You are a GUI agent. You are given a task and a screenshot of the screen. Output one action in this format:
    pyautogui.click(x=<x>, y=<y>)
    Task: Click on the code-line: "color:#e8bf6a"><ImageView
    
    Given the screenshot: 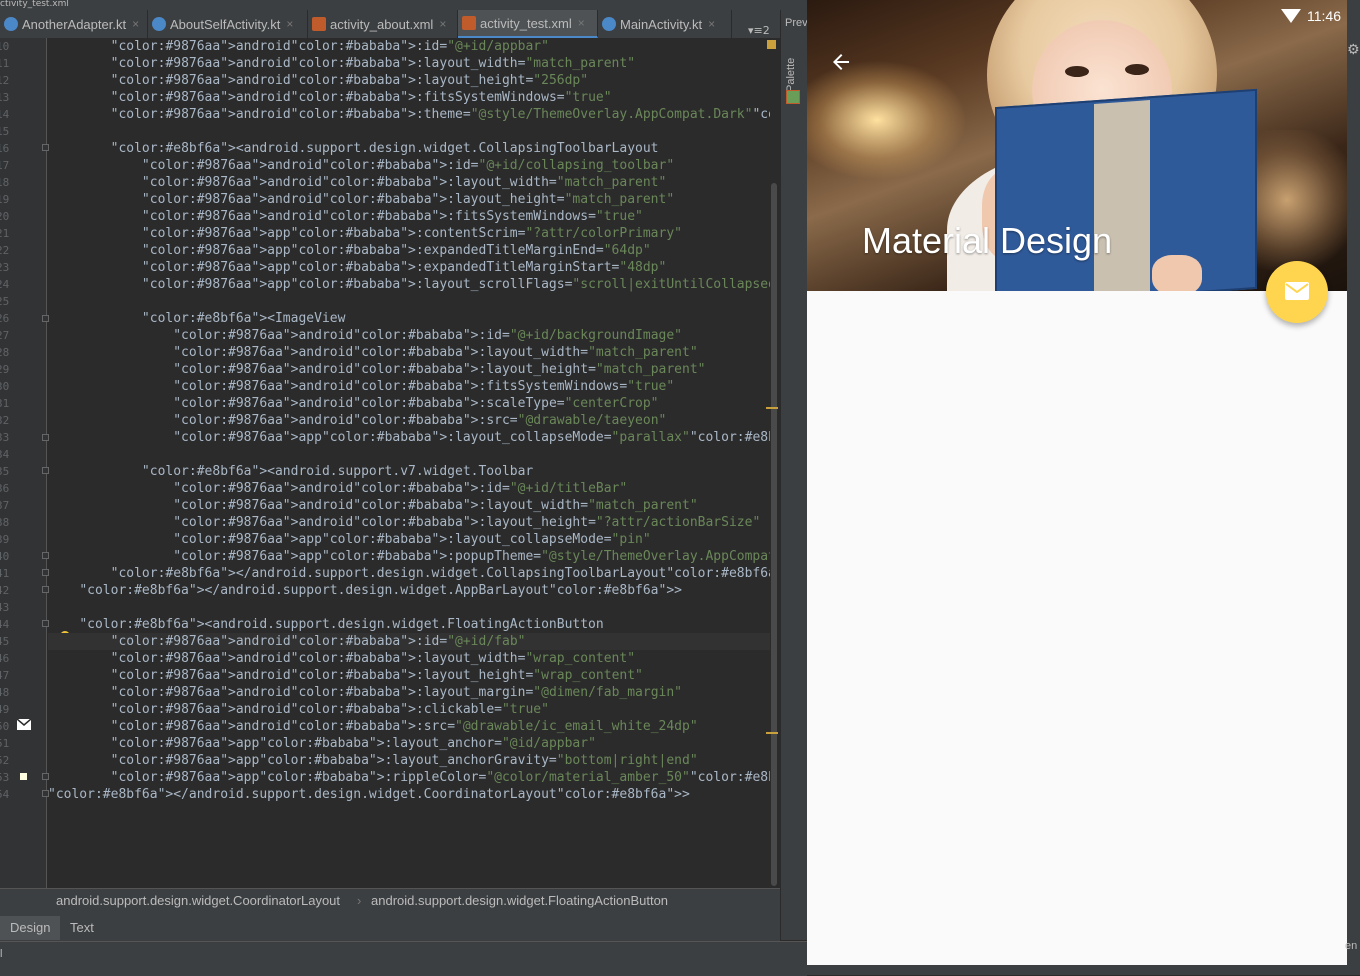 What is the action you would take?
    pyautogui.click(x=197, y=318)
    